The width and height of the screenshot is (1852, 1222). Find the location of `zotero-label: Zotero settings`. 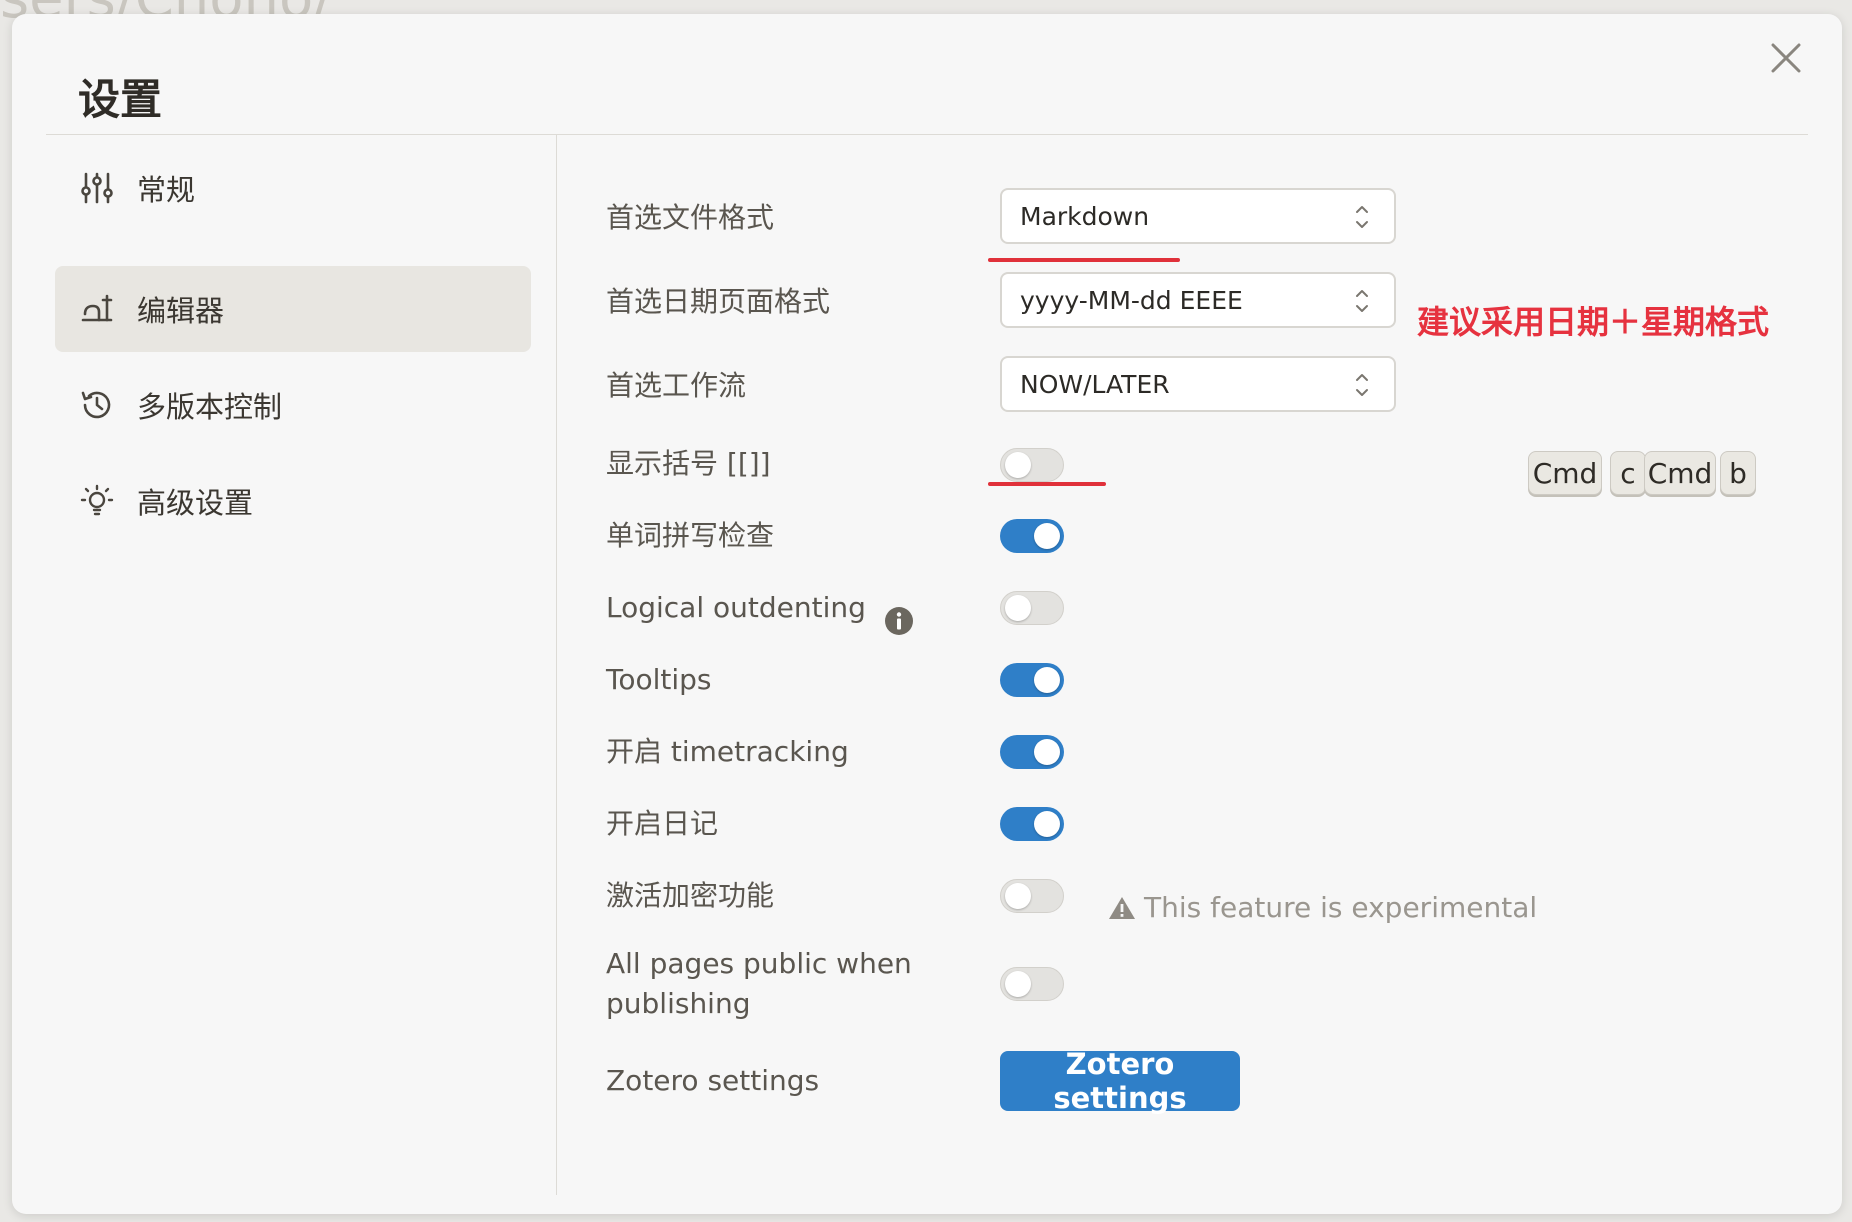

zotero-label: Zotero settings is located at coordinates (713, 1080).